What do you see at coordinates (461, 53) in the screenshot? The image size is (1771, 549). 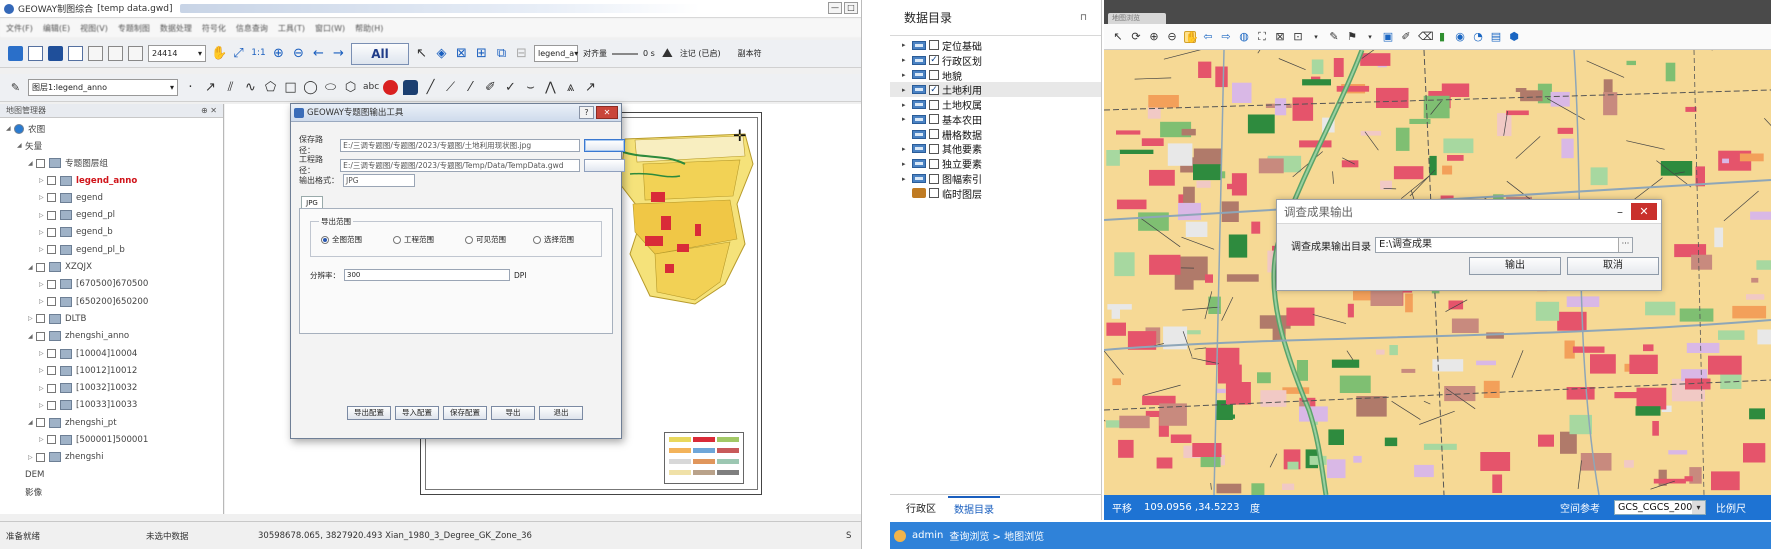 I see `split-icon: ⊠` at bounding box center [461, 53].